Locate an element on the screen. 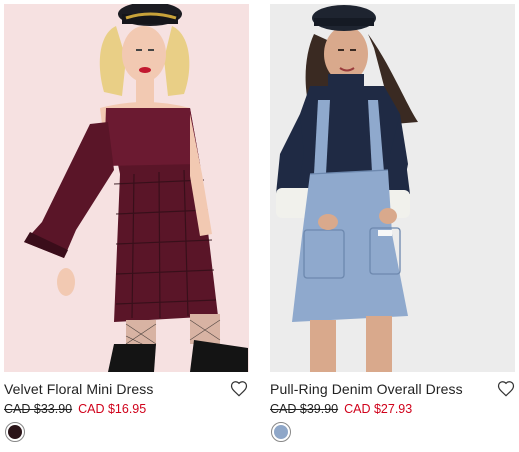 This screenshot has height=452, width=519. sale-price: CAD $27.93 is located at coordinates (378, 409).